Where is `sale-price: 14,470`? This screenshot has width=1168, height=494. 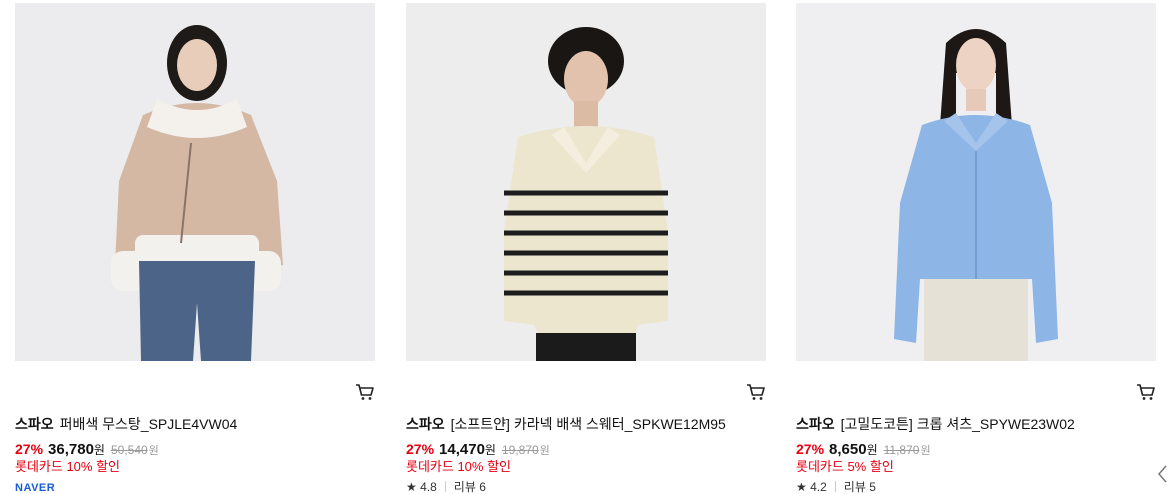 sale-price: 14,470 is located at coordinates (462, 449).